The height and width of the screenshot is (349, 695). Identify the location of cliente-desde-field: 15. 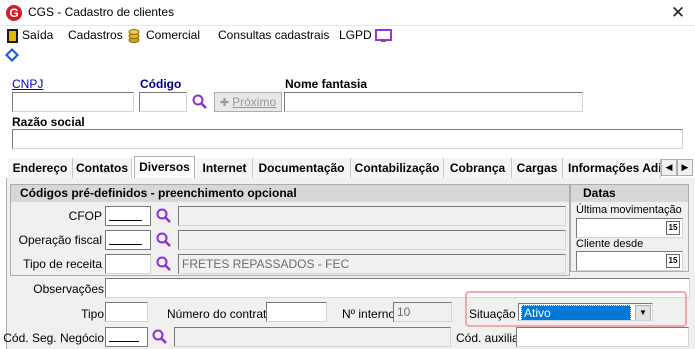
(629, 261).